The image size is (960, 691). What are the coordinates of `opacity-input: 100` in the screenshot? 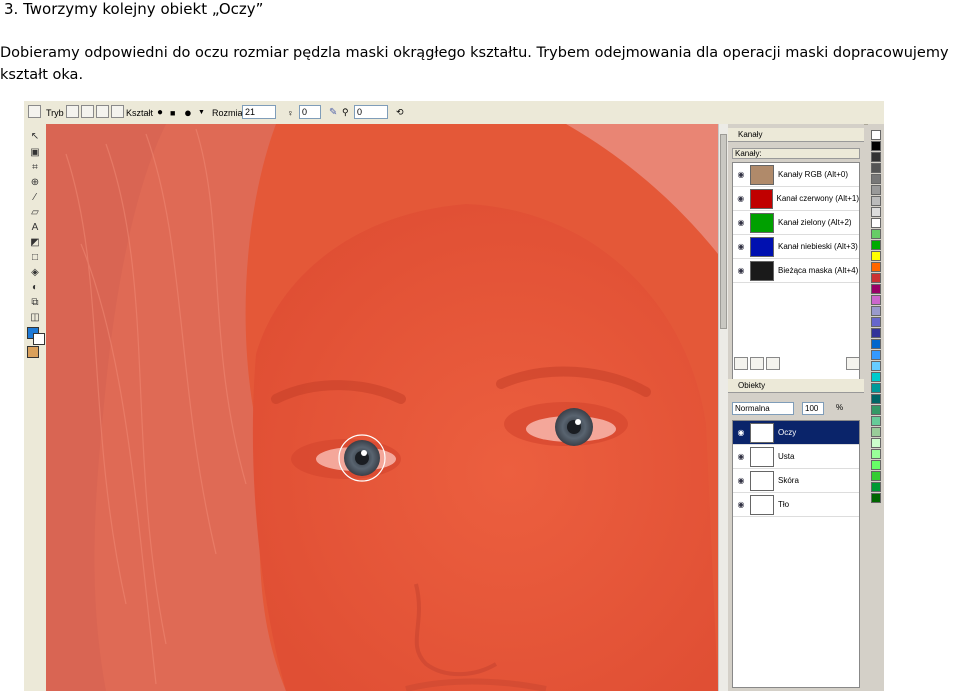 It's located at (813, 408).